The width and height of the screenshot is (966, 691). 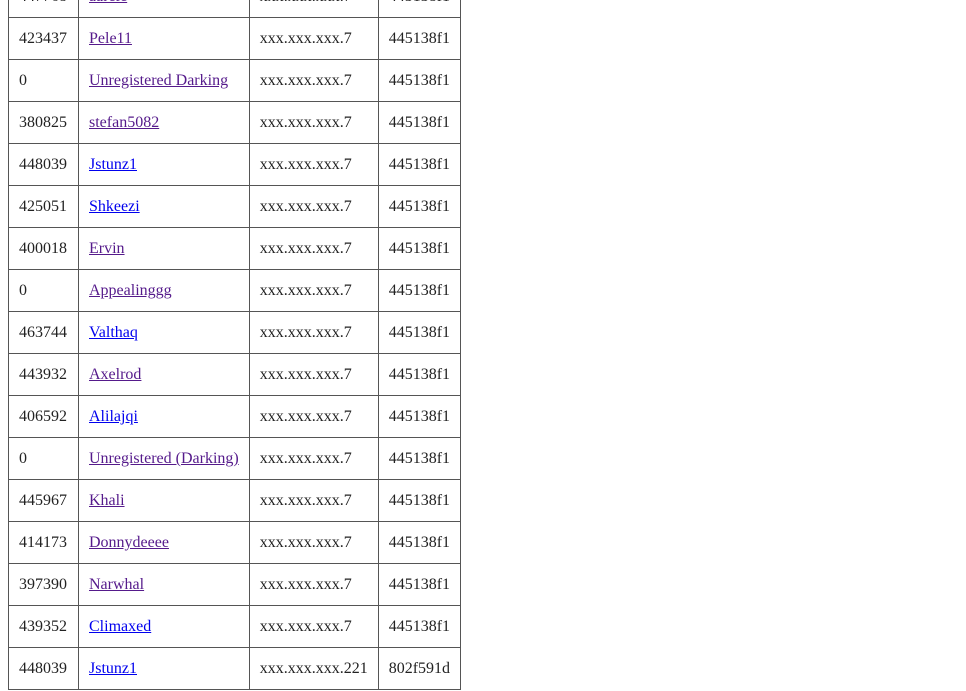 I want to click on username-link: Unregistered (Darking), so click(x=164, y=458).